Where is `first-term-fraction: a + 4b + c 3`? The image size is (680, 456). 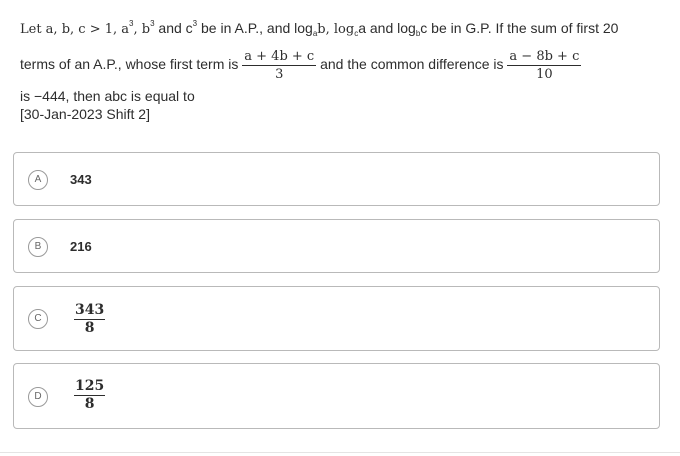
first-term-fraction: a + 4b + c 3 is located at coordinates (279, 65).